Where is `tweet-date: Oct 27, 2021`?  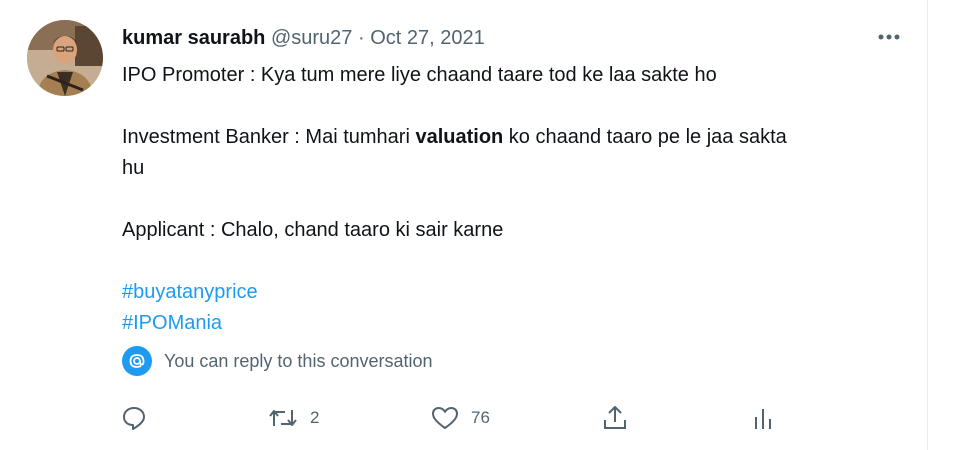 tweet-date: Oct 27, 2021 is located at coordinates (427, 38).